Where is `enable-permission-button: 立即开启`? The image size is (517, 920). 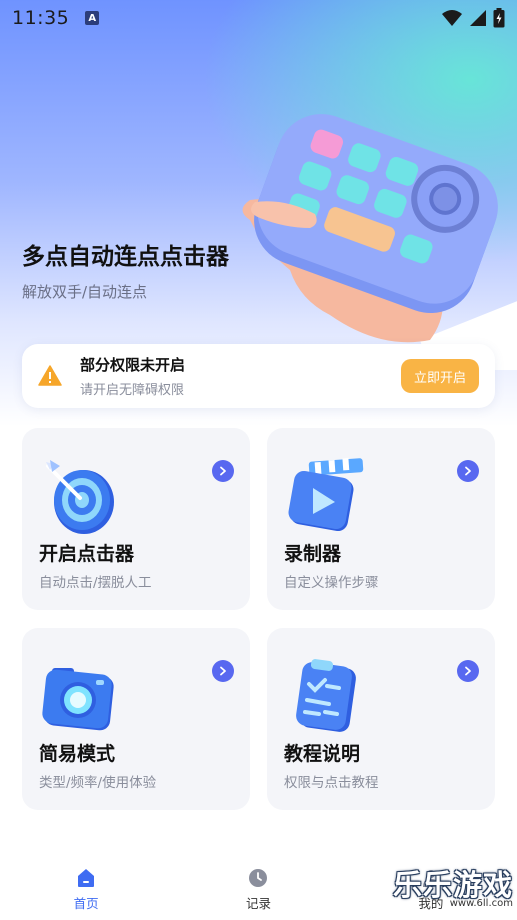 enable-permission-button: 立即开启 is located at coordinates (440, 376).